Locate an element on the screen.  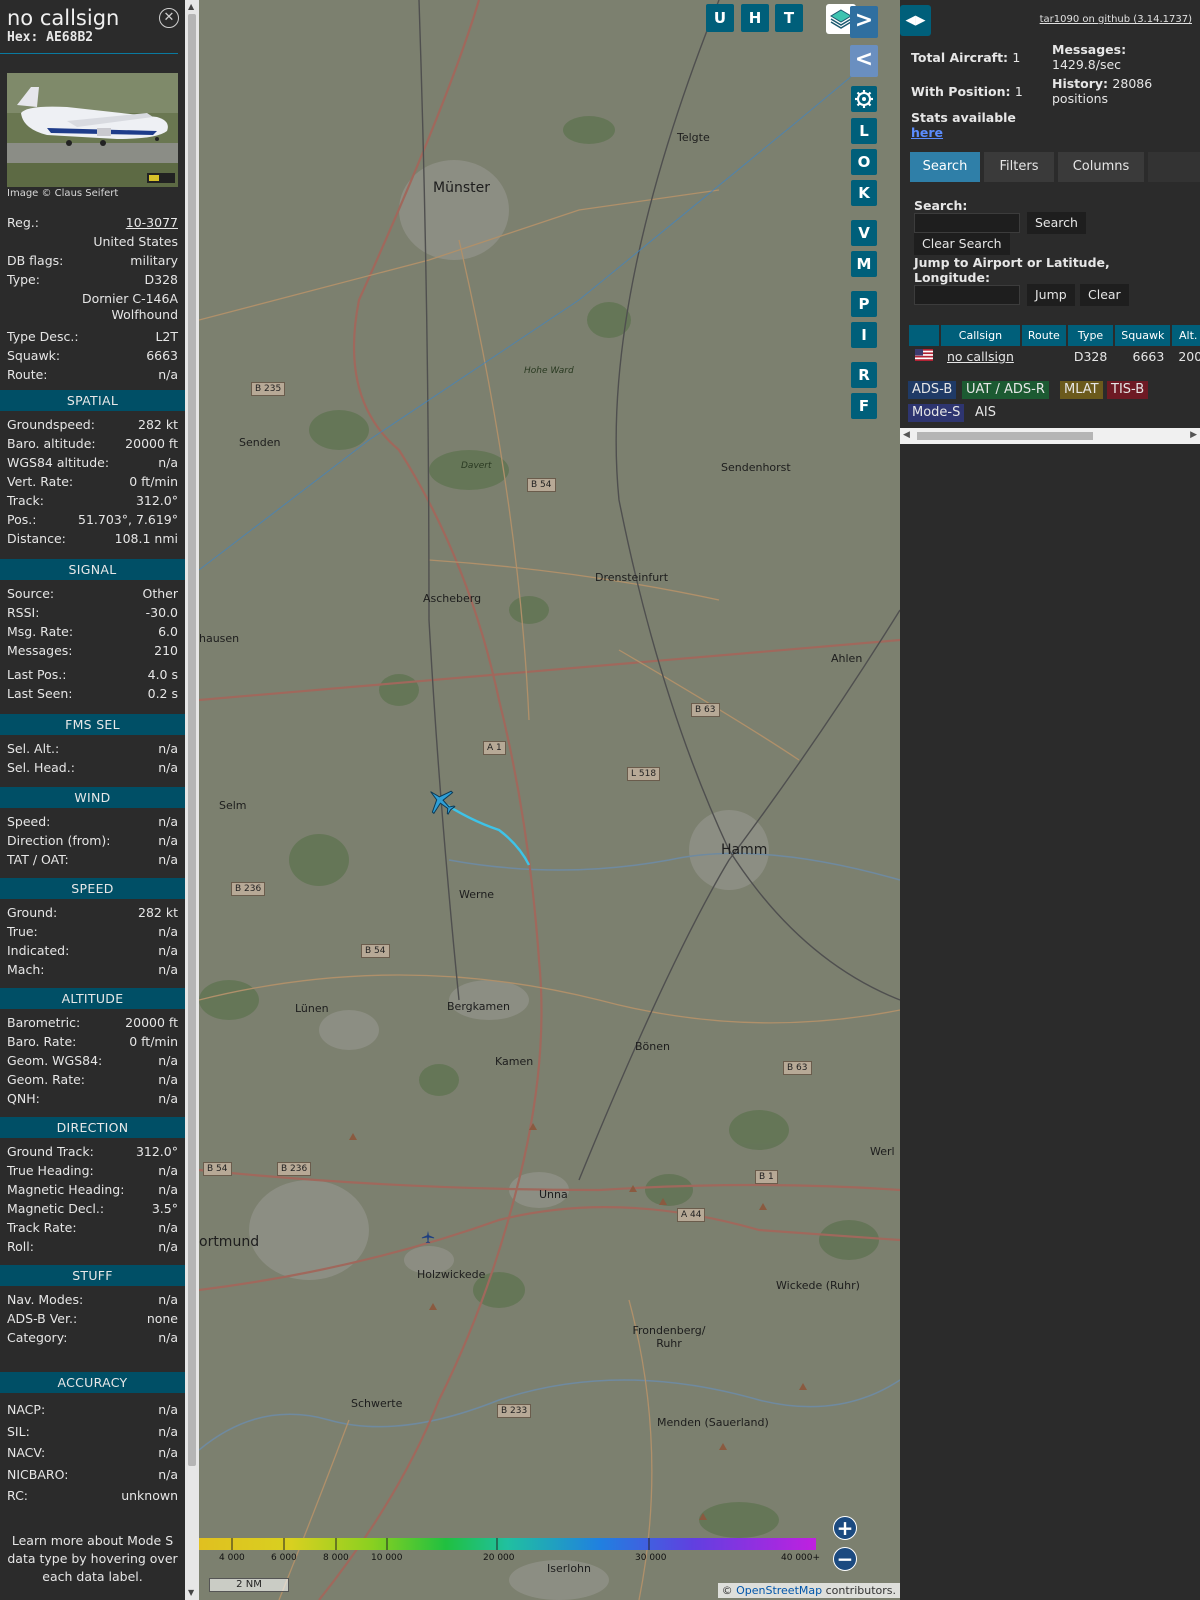
signal-value: 210 is located at coordinates (166, 650).